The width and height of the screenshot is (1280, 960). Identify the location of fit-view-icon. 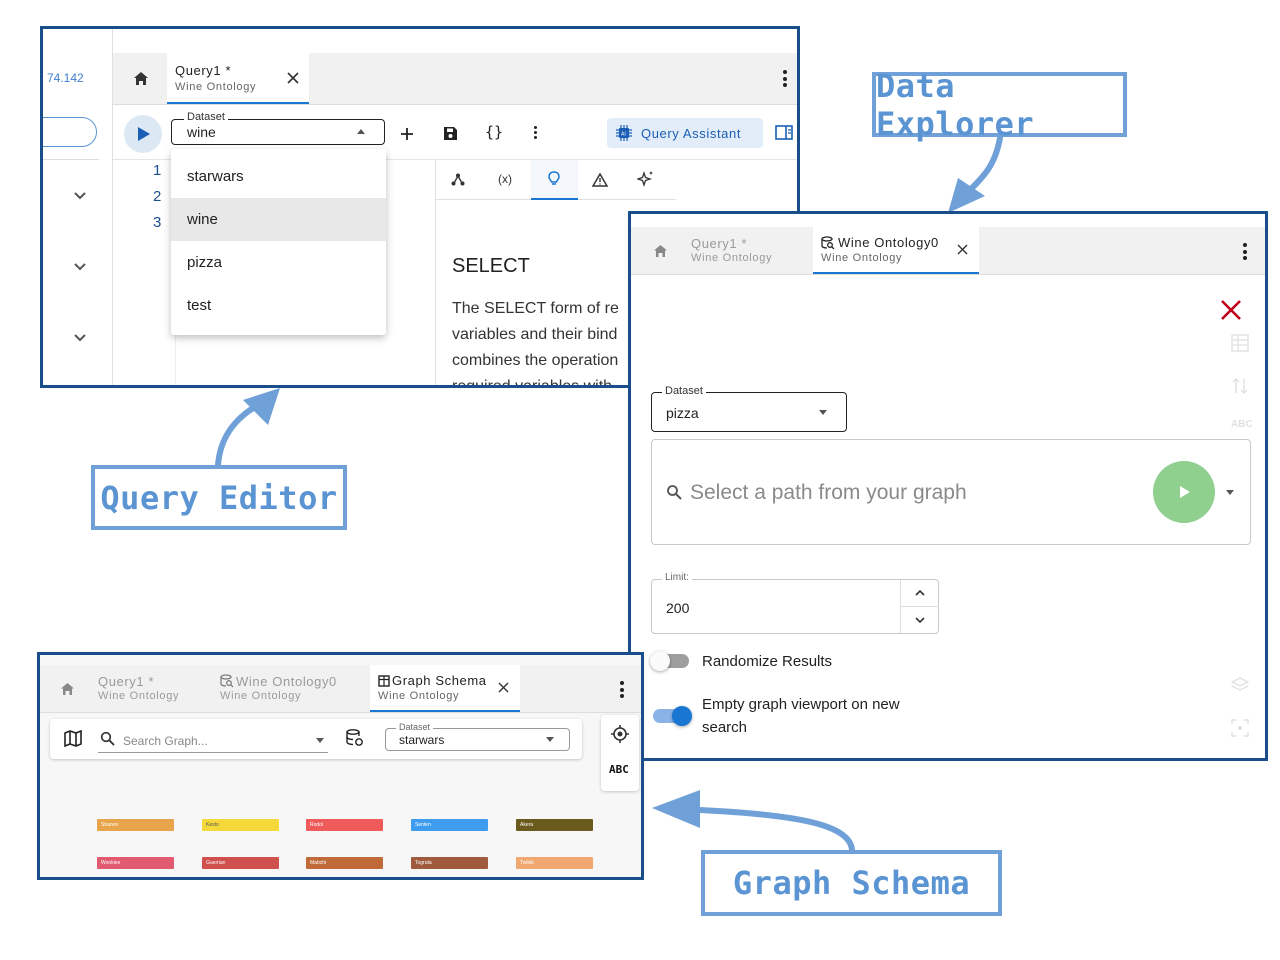
(1240, 728).